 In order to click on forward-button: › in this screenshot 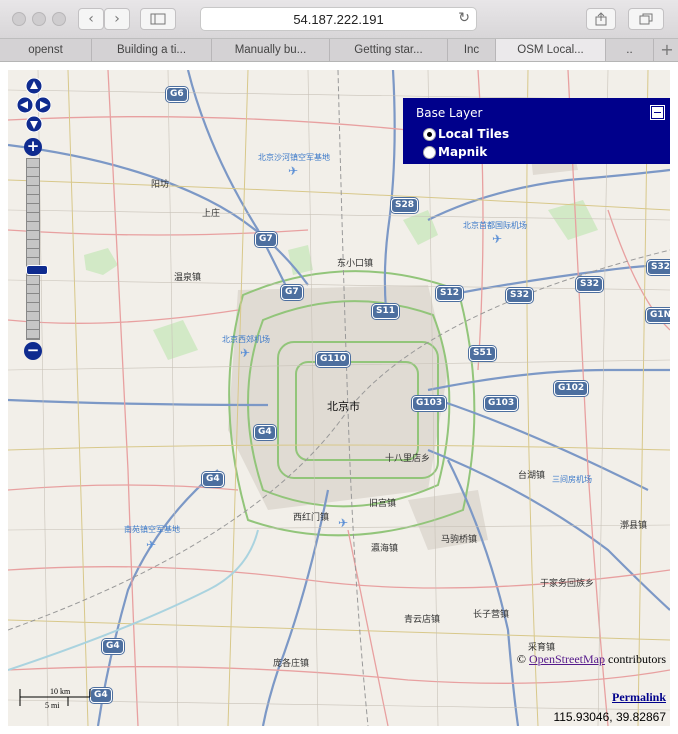, I will do `click(117, 19)`.